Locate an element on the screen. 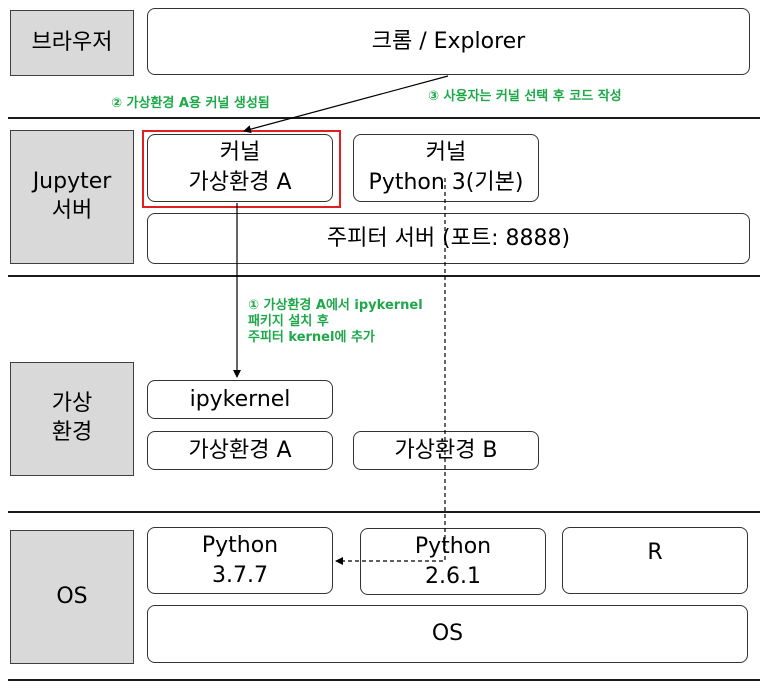 Image resolution: width=771 pixels, height=689 pixels. arrow-browser-to-kernel-a is located at coordinates (346, 104).